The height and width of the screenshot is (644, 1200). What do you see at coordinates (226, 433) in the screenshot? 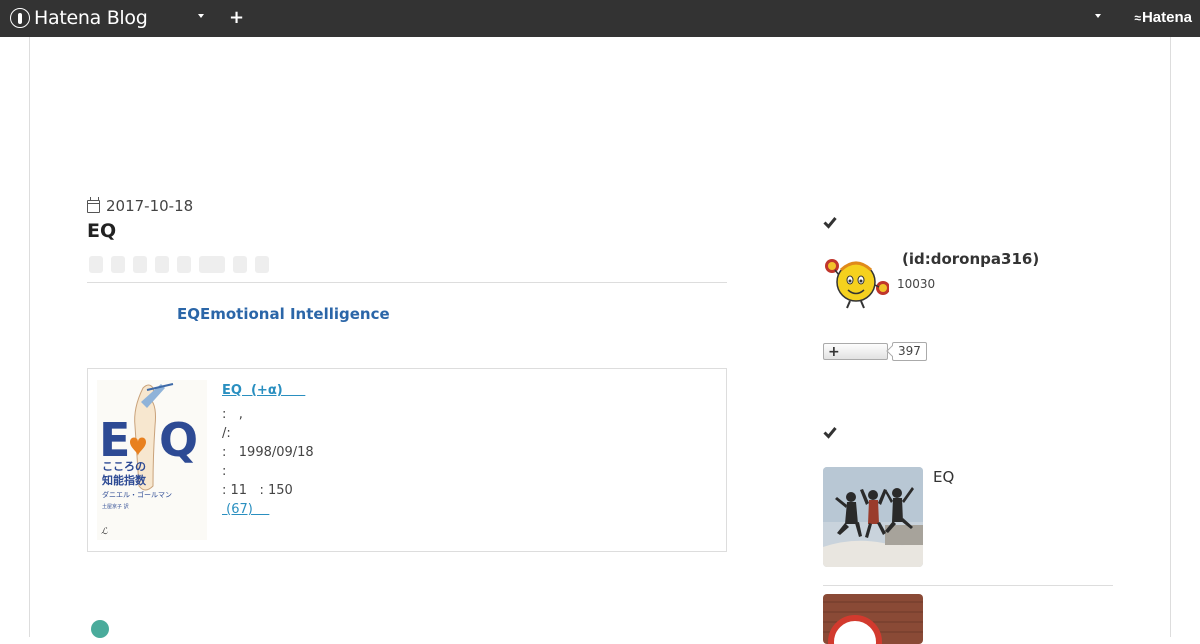
I see `book-meta-line: /:` at bounding box center [226, 433].